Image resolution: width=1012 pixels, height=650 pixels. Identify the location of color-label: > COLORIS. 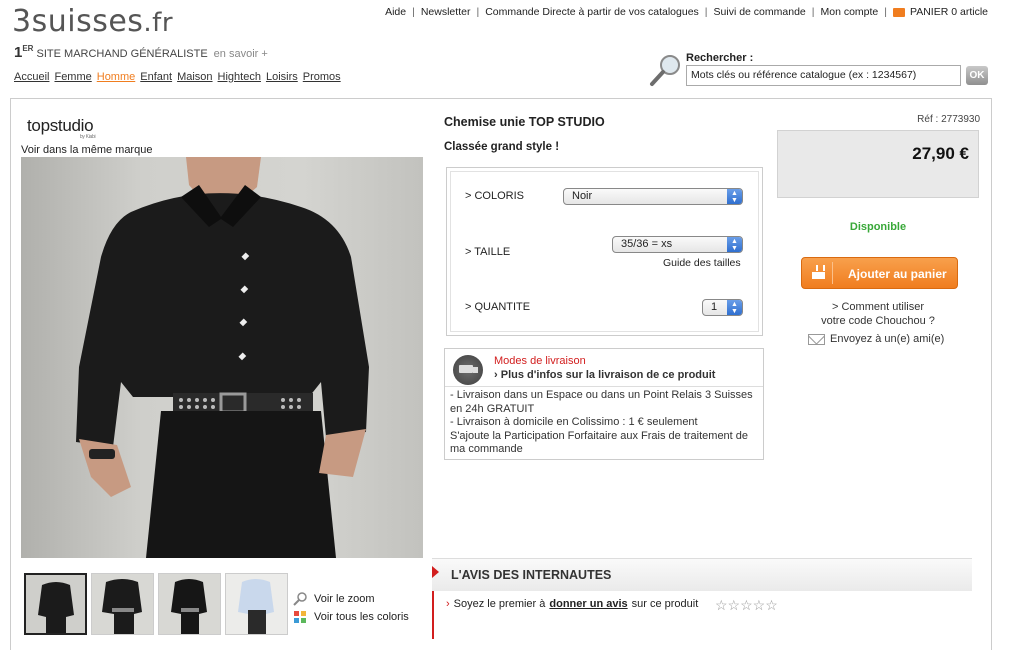
(494, 196).